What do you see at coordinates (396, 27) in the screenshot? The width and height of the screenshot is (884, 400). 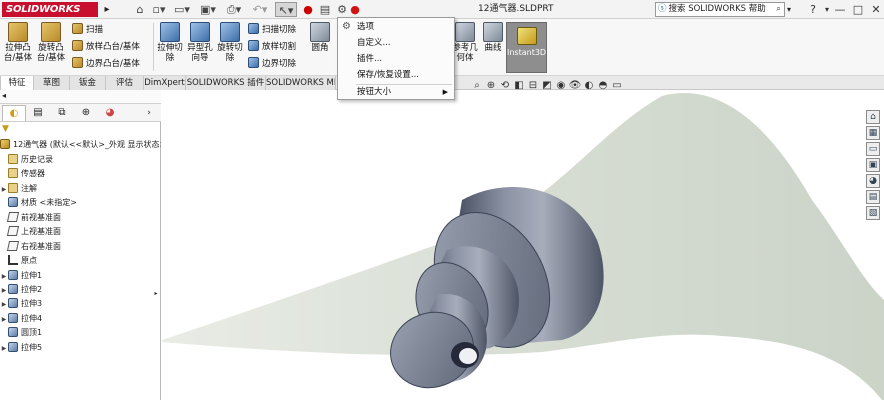 I see `menu-item-options: ⚙ 选项` at bounding box center [396, 27].